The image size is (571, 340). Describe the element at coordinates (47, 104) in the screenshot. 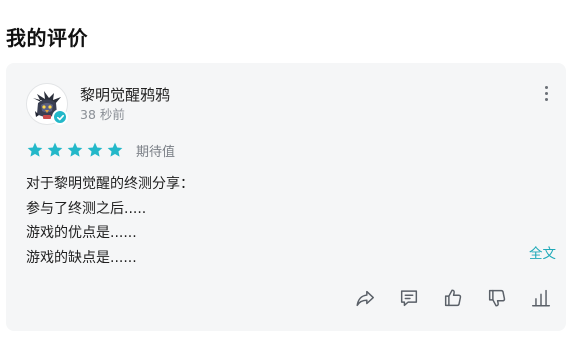

I see `avatar` at that location.